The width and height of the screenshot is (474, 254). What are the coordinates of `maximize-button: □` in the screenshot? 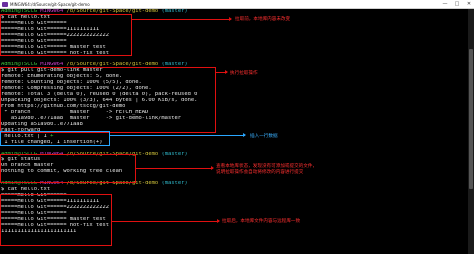 It's located at (457, 4).